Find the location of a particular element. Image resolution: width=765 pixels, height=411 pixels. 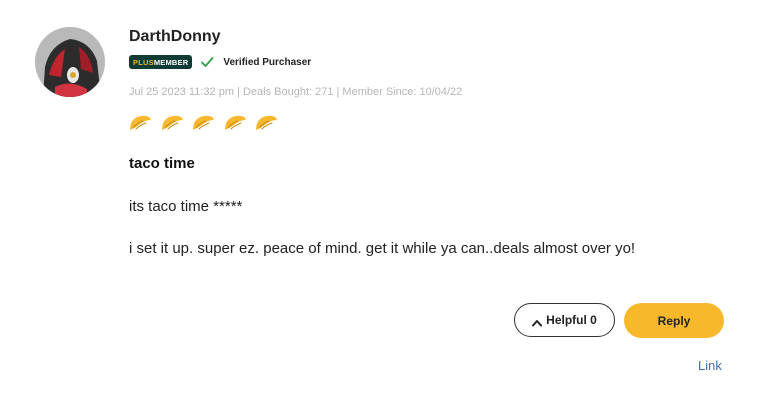

username: DarthDonny is located at coordinates (175, 37).